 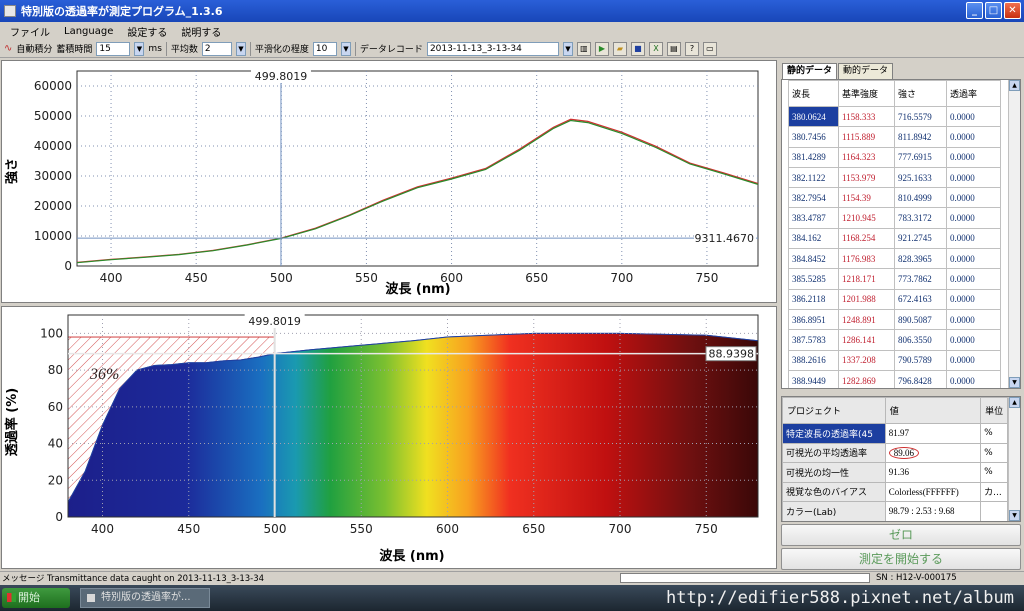 I want to click on cell-wavelength: 382.7954, so click(x=813, y=198).